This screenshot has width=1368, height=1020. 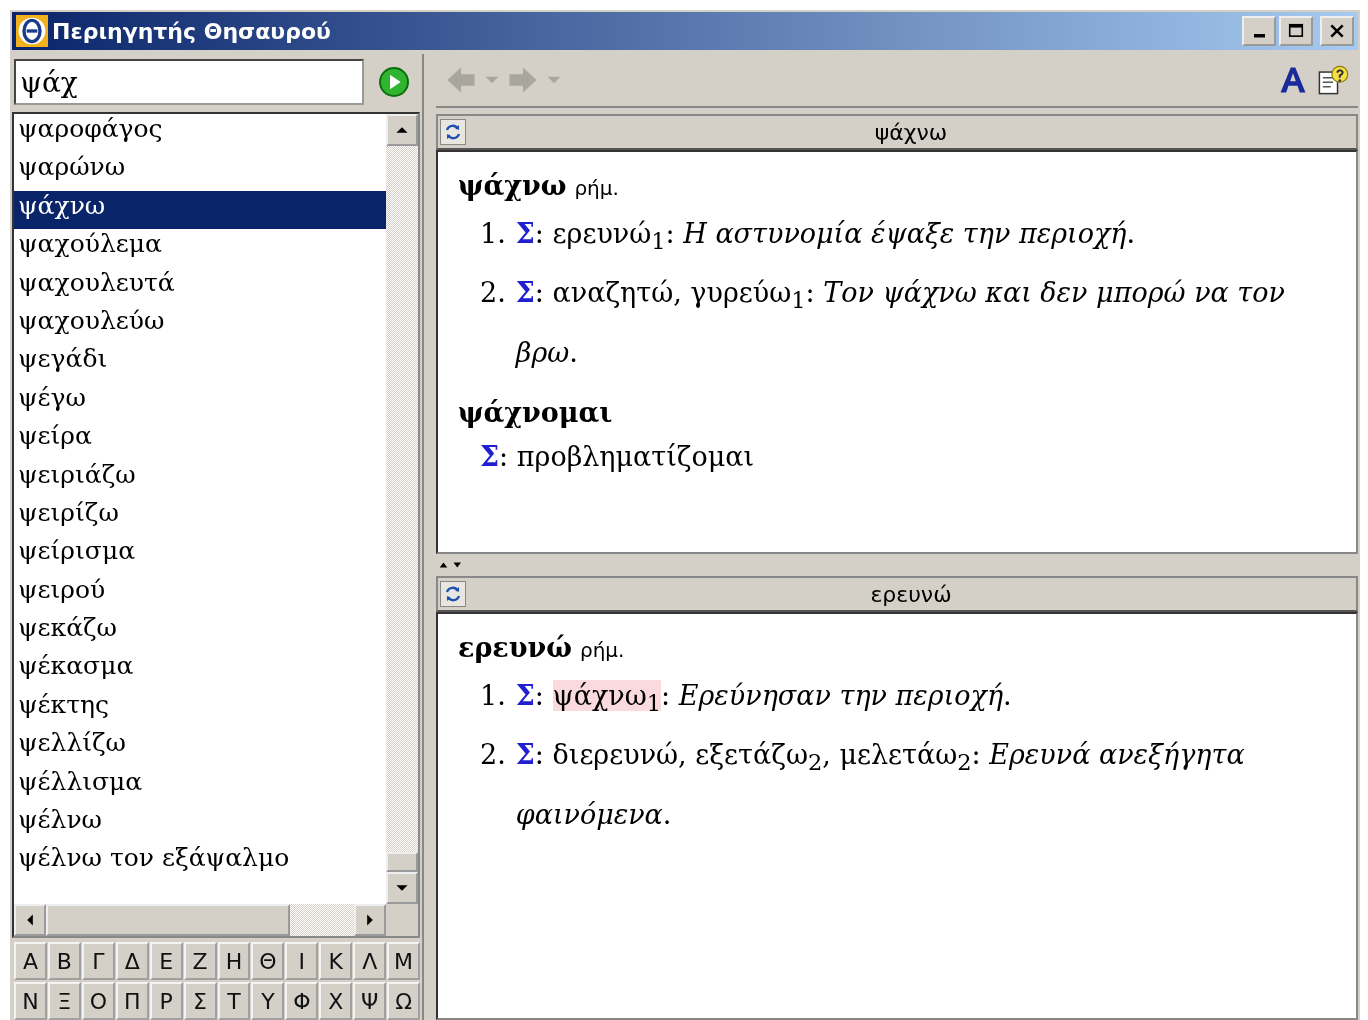 I want to click on sense-text: Σ: διερευνώ, εξετάζω$_{2}$, μελετάω$_{2}$: Ερευνά ανεξήγητα φαινόμενα., so click(x=880, y=785).